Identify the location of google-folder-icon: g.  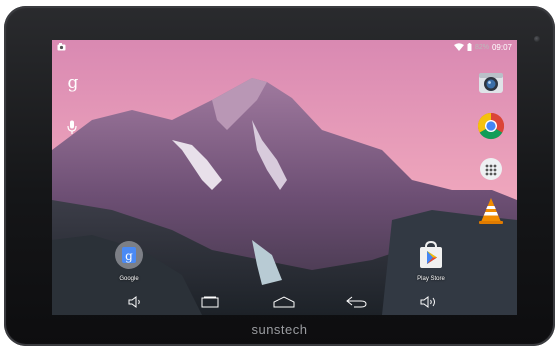
(129, 255).